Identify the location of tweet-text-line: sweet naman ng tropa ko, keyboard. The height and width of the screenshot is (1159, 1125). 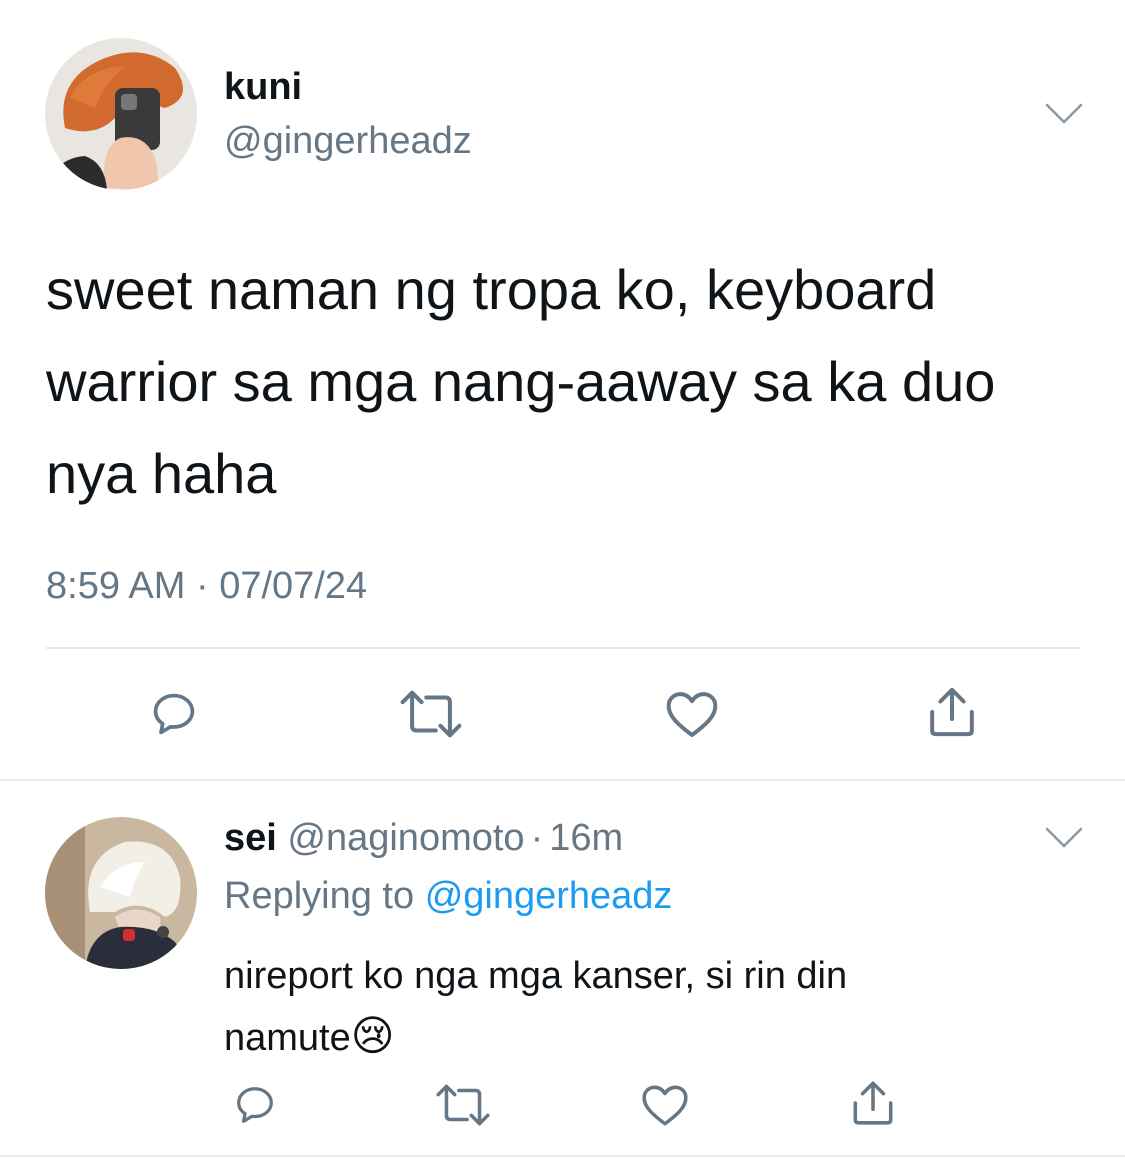
(491, 289).